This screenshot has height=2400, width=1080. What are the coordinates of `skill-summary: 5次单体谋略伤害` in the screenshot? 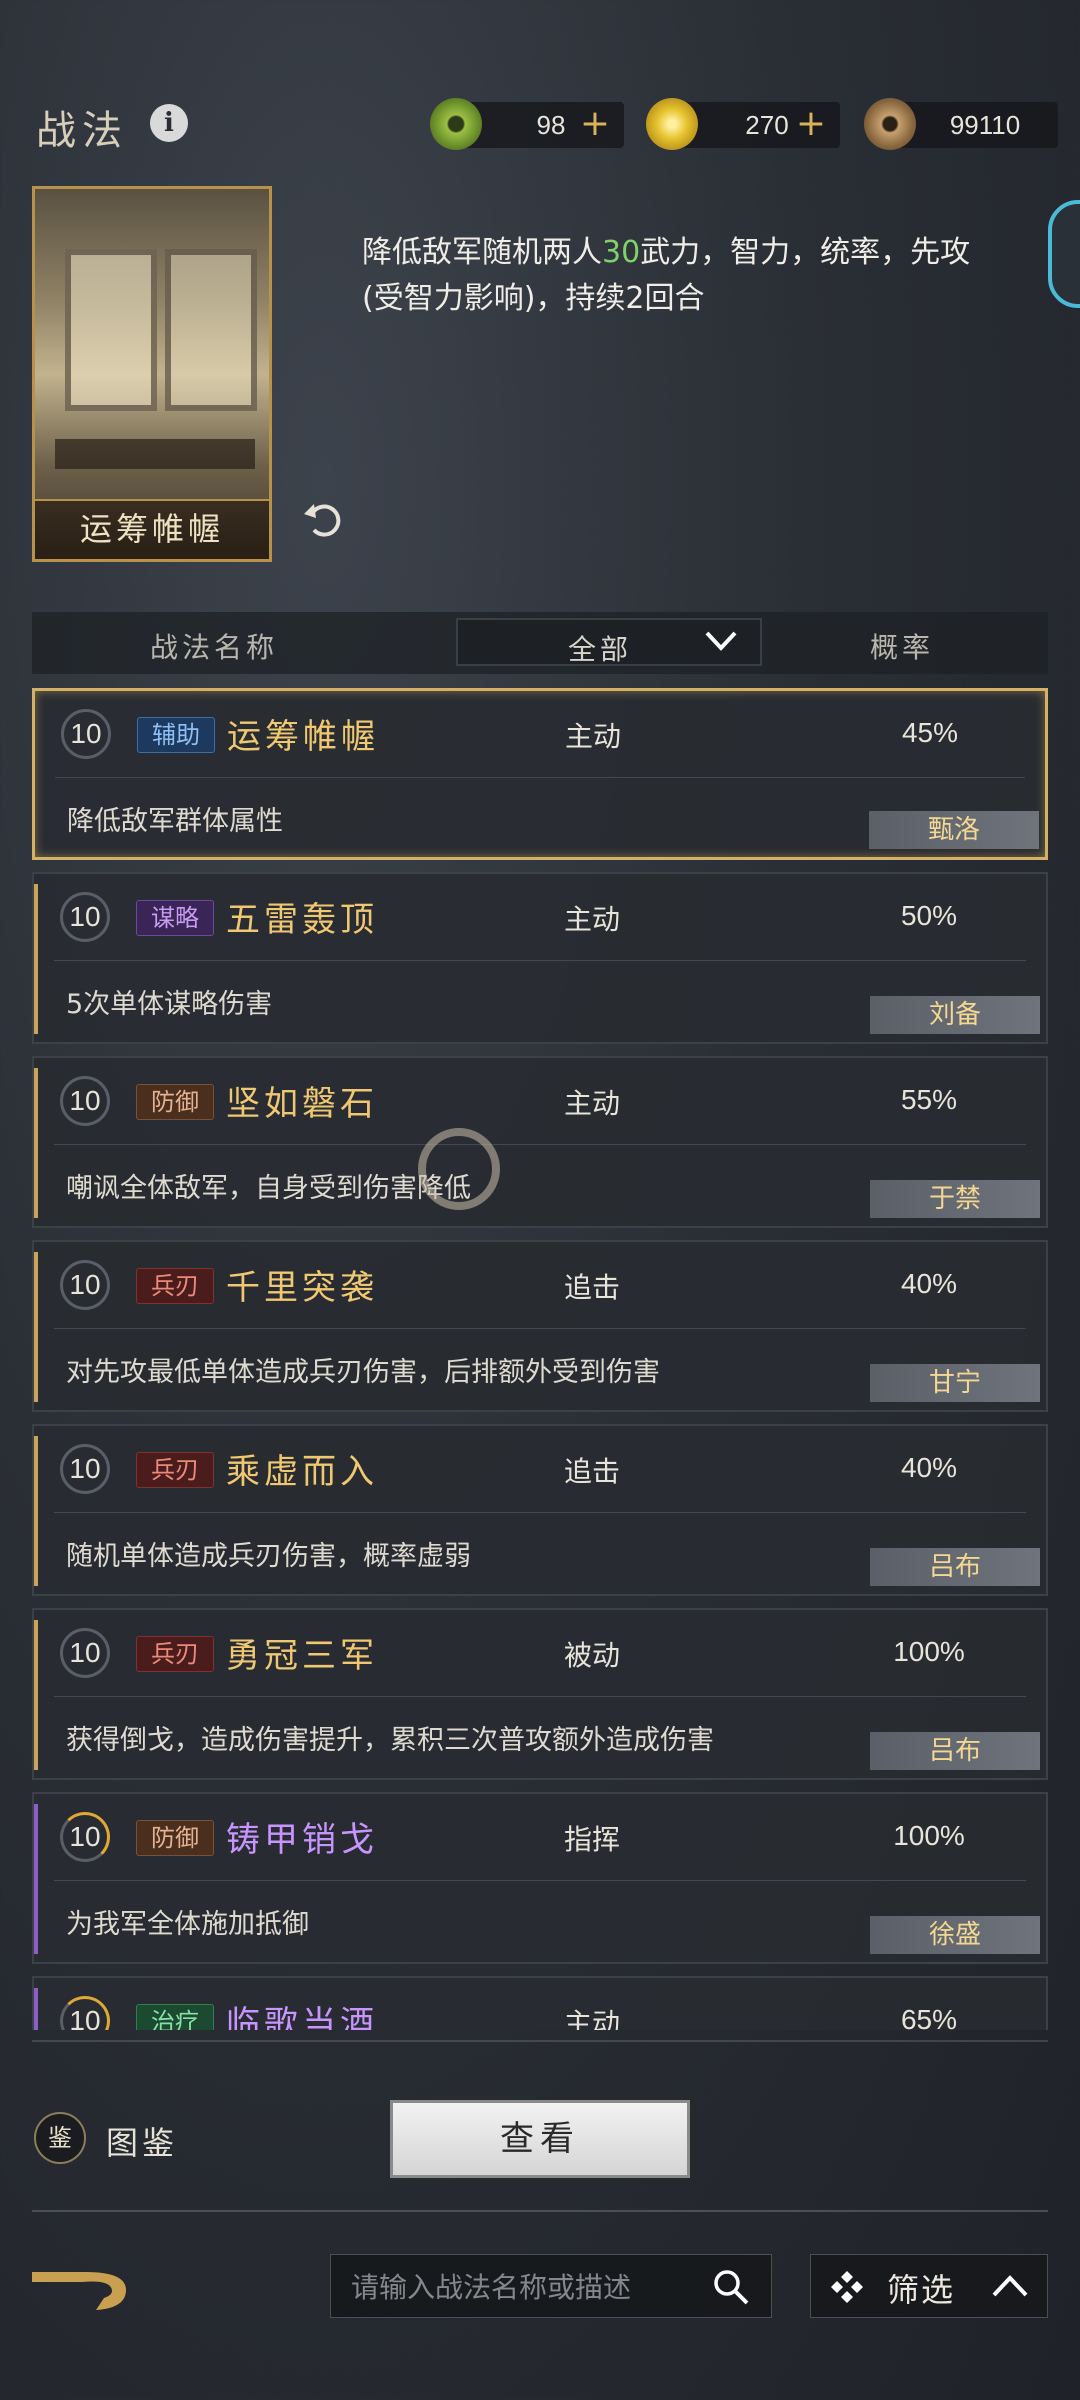 It's located at (169, 1004).